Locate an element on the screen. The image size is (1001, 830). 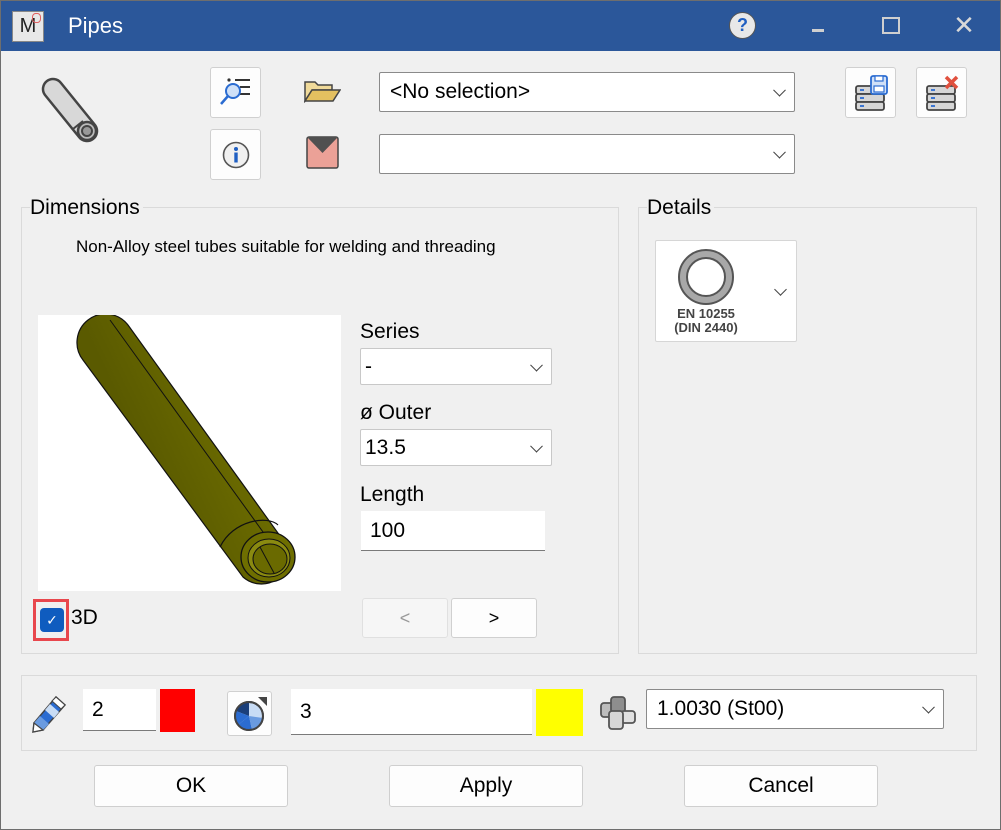
pipe-icon is located at coordinates (70, 110).